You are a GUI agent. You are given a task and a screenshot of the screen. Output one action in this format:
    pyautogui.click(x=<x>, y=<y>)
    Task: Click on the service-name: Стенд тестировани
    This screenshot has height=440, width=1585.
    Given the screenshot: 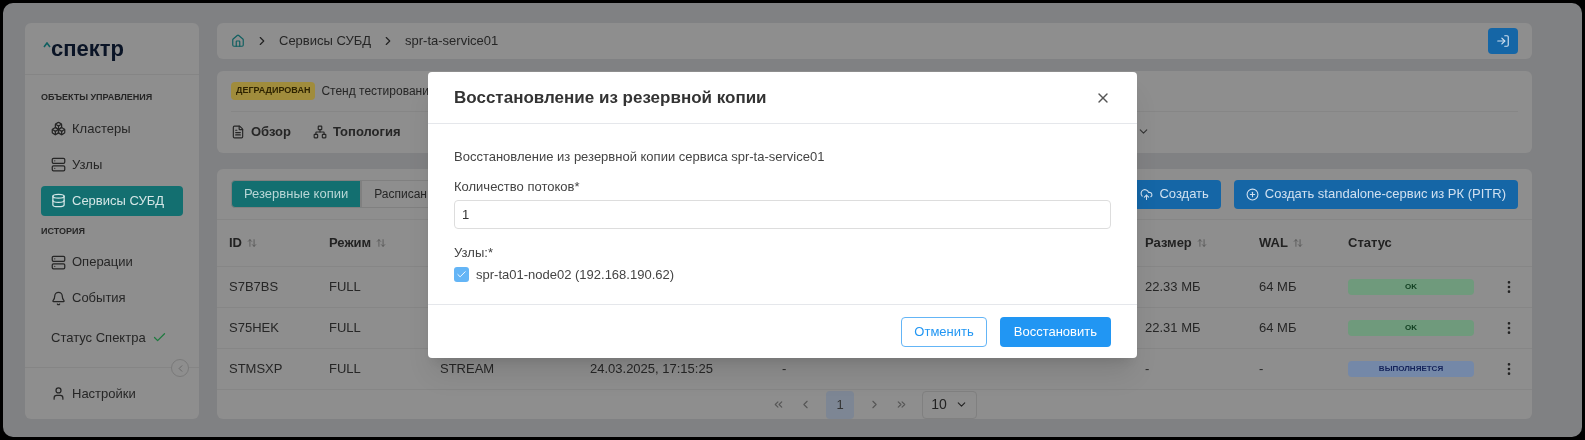 What is the action you would take?
    pyautogui.click(x=375, y=91)
    